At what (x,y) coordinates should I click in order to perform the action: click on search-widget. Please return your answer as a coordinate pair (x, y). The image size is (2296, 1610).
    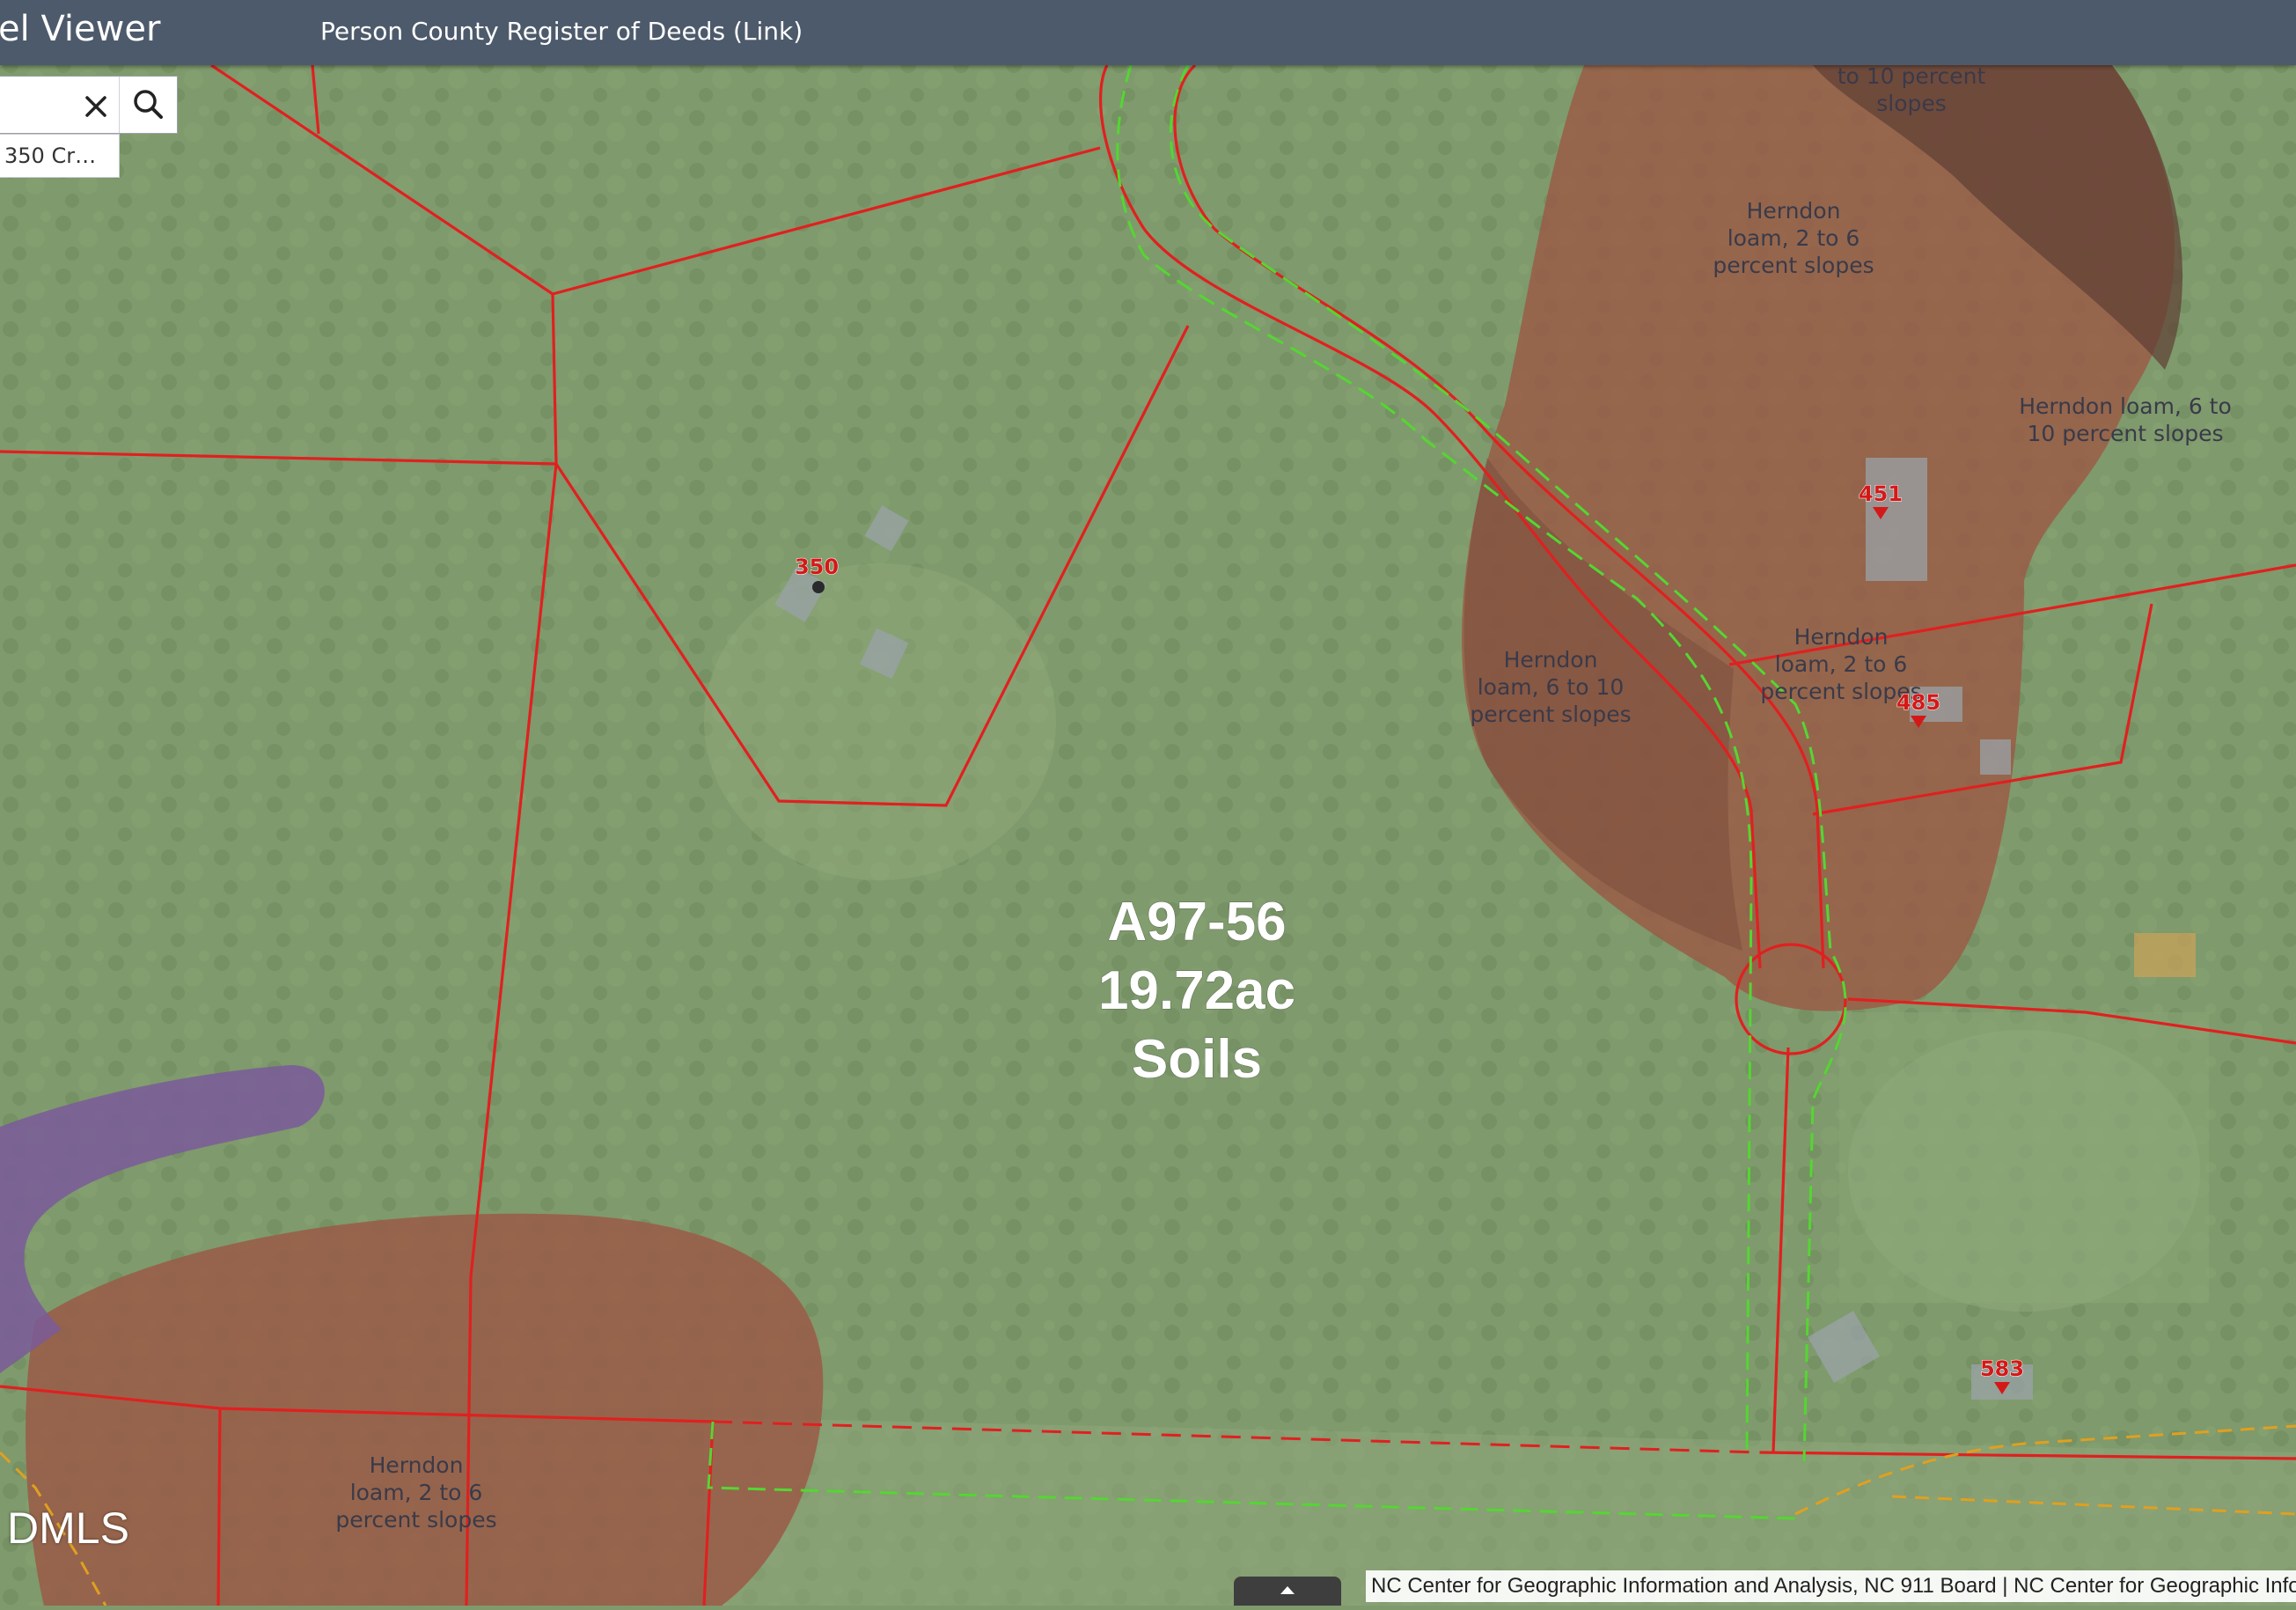
    Looking at the image, I should click on (89, 105).